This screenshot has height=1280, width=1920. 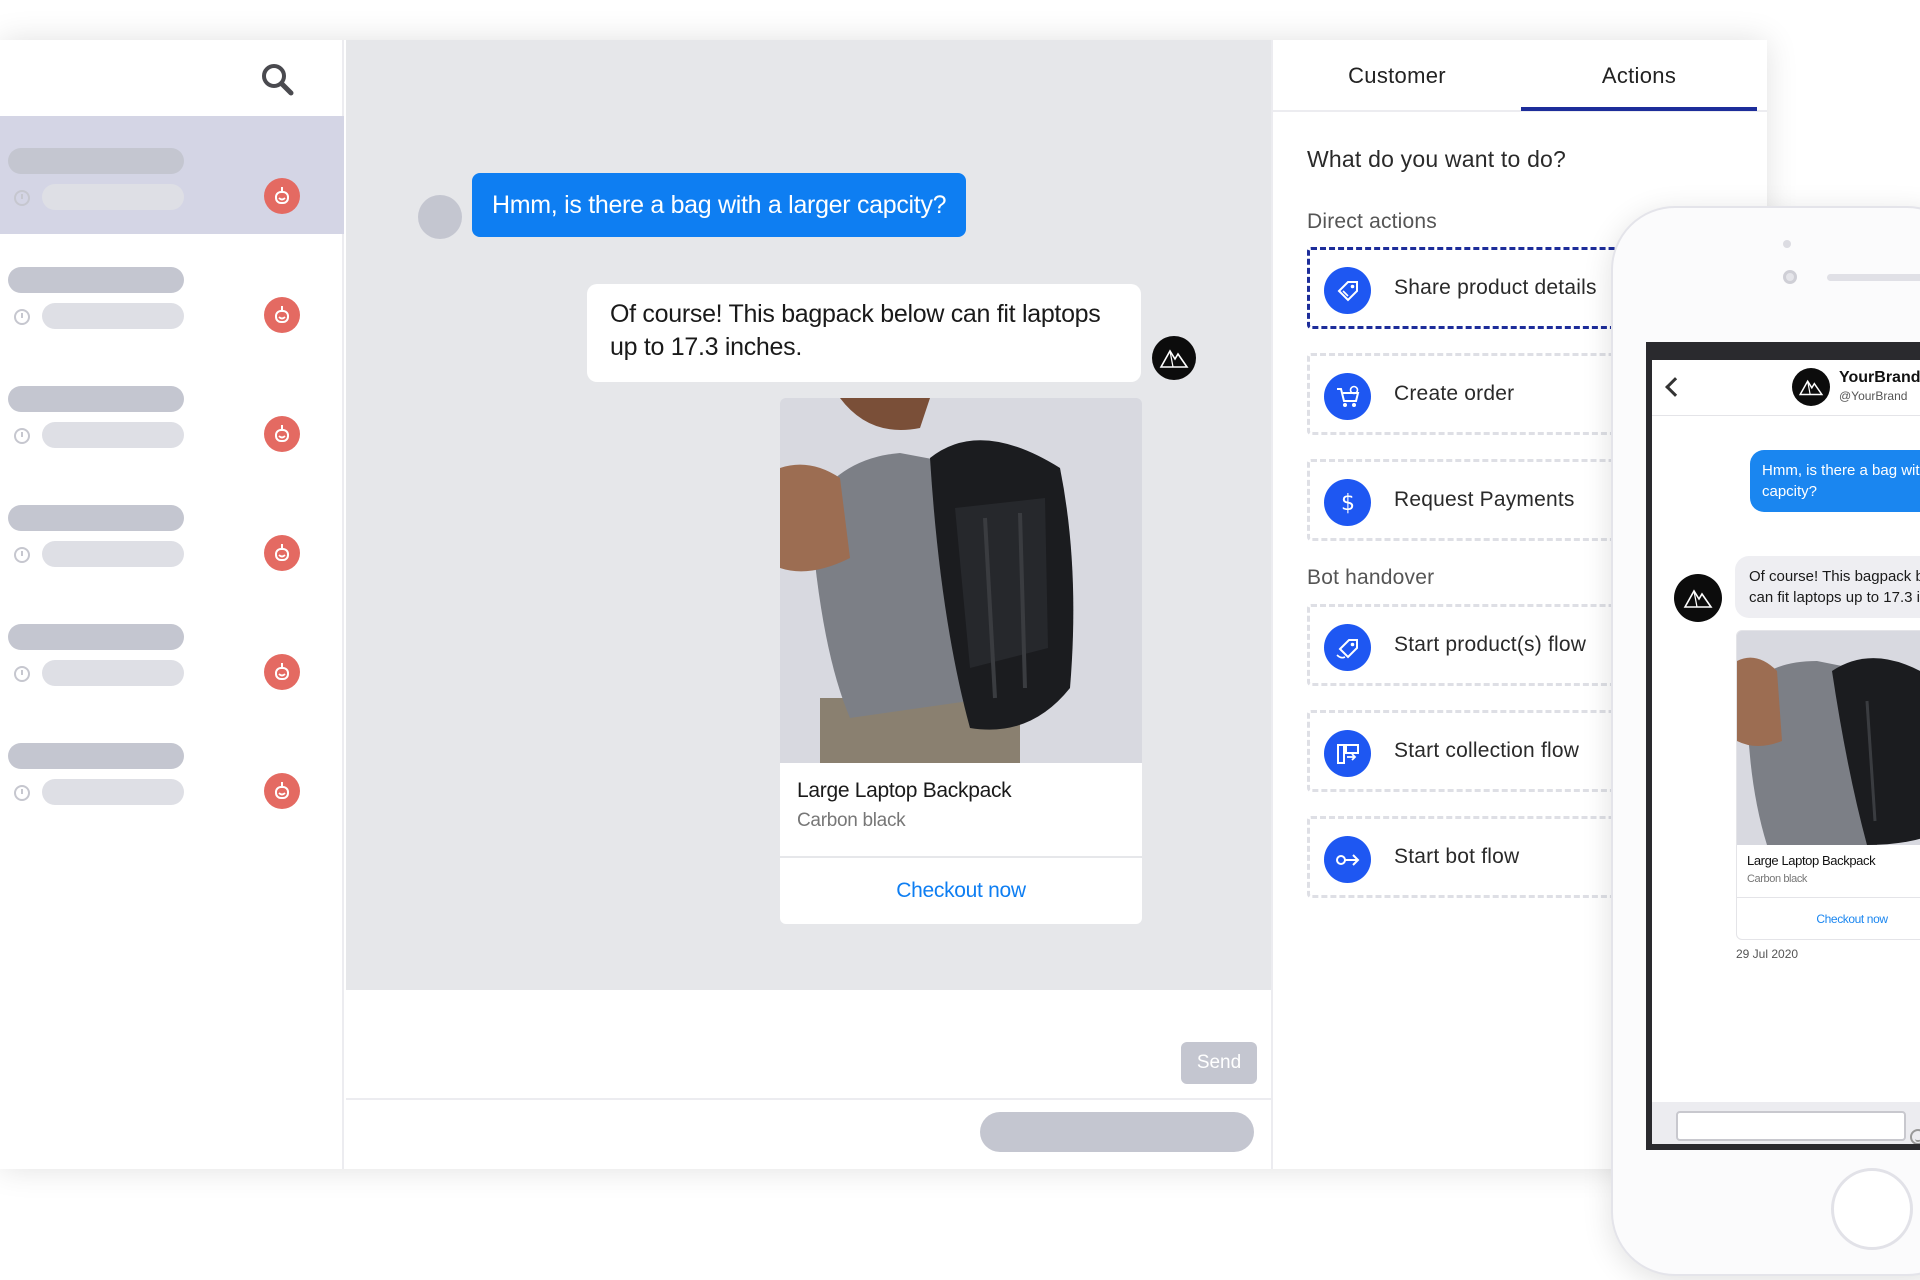 I want to click on brand-handle: @YourBrand, so click(x=1873, y=396).